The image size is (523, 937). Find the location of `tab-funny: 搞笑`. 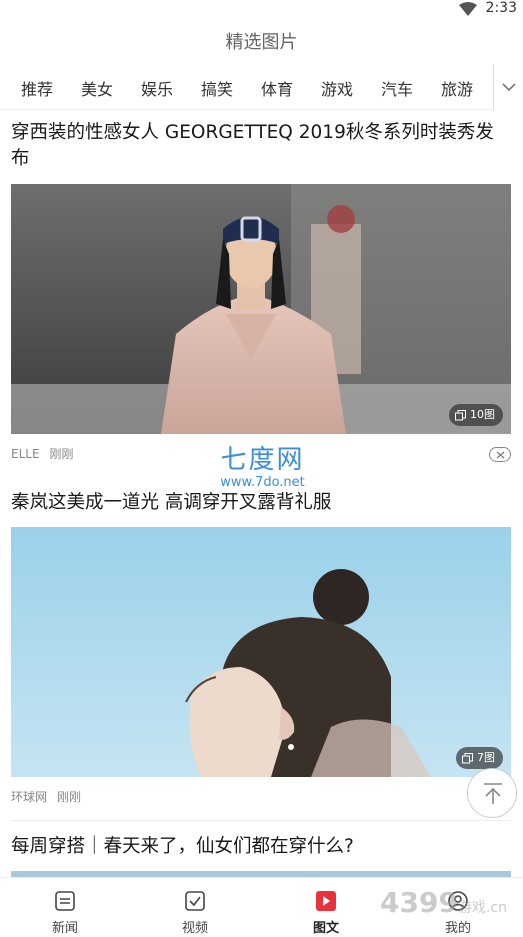

tab-funny: 搞笑 is located at coordinates (217, 88).